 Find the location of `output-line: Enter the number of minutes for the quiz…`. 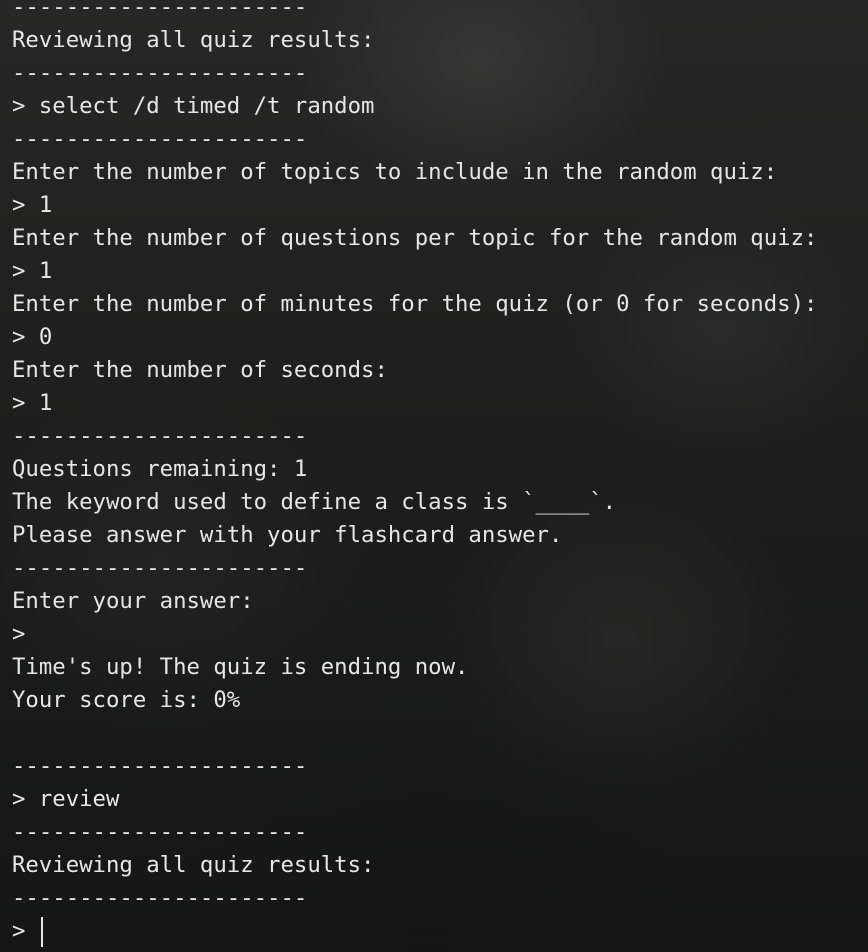

output-line: Enter the number of minutes for the quiz… is located at coordinates (415, 304).